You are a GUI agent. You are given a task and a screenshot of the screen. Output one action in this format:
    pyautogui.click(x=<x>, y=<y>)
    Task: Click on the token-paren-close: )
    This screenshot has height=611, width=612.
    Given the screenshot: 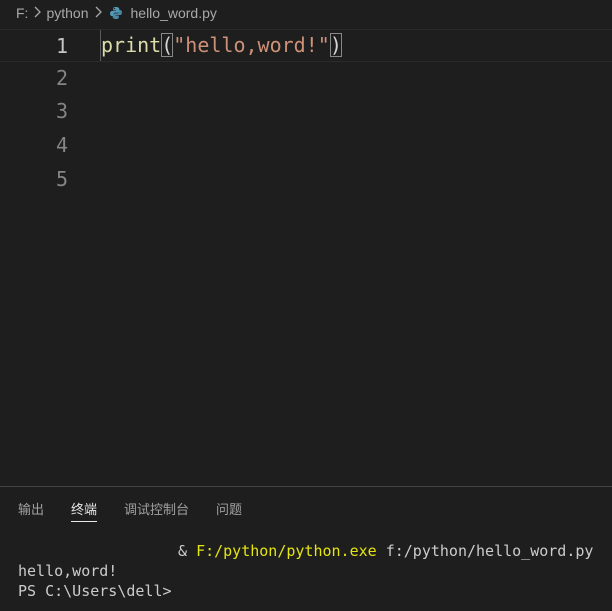 What is the action you would take?
    pyautogui.click(x=335, y=45)
    